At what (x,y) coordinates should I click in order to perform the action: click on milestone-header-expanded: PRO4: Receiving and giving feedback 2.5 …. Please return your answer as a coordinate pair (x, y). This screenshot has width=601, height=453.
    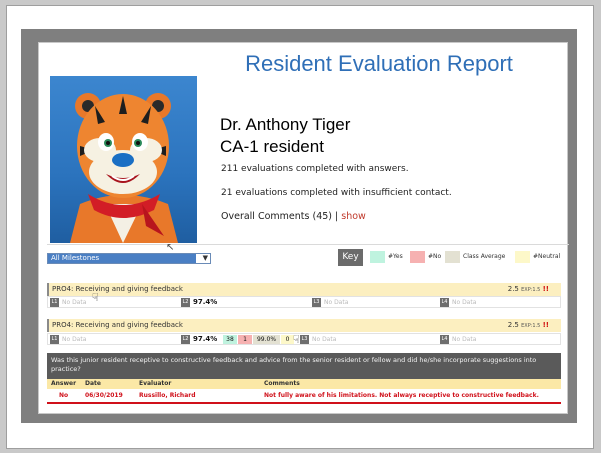
    Looking at the image, I should click on (304, 325).